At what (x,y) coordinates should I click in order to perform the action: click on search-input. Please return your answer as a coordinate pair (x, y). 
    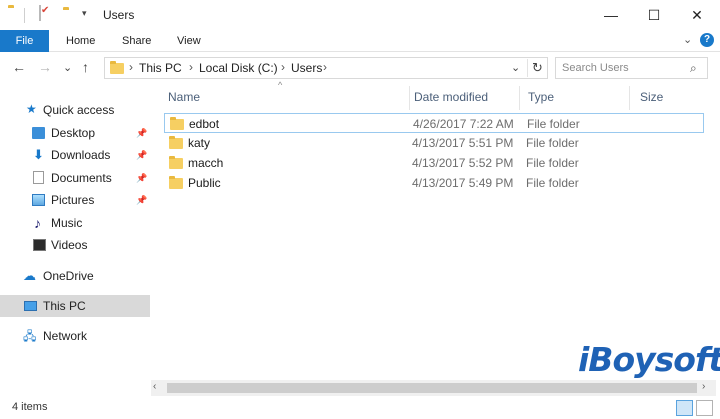
    Looking at the image, I should click on (622, 68).